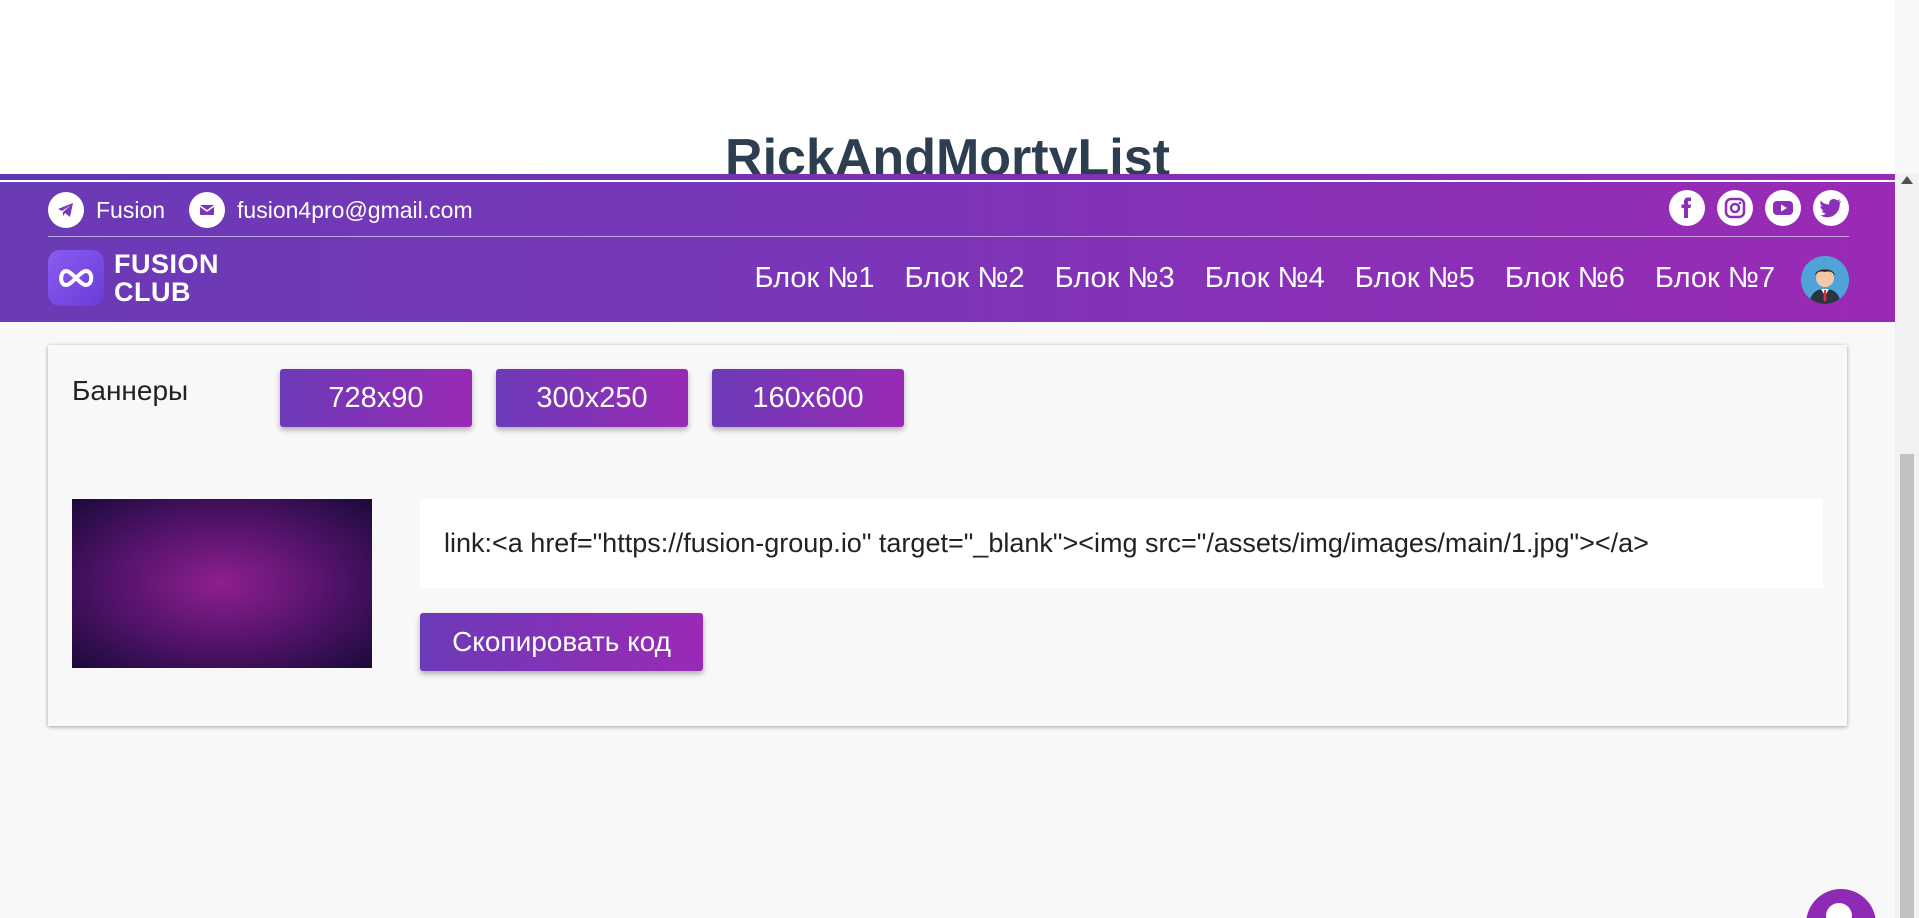  Describe the element at coordinates (376, 398) in the screenshot. I see `size-728x90-button: 728x90` at that location.